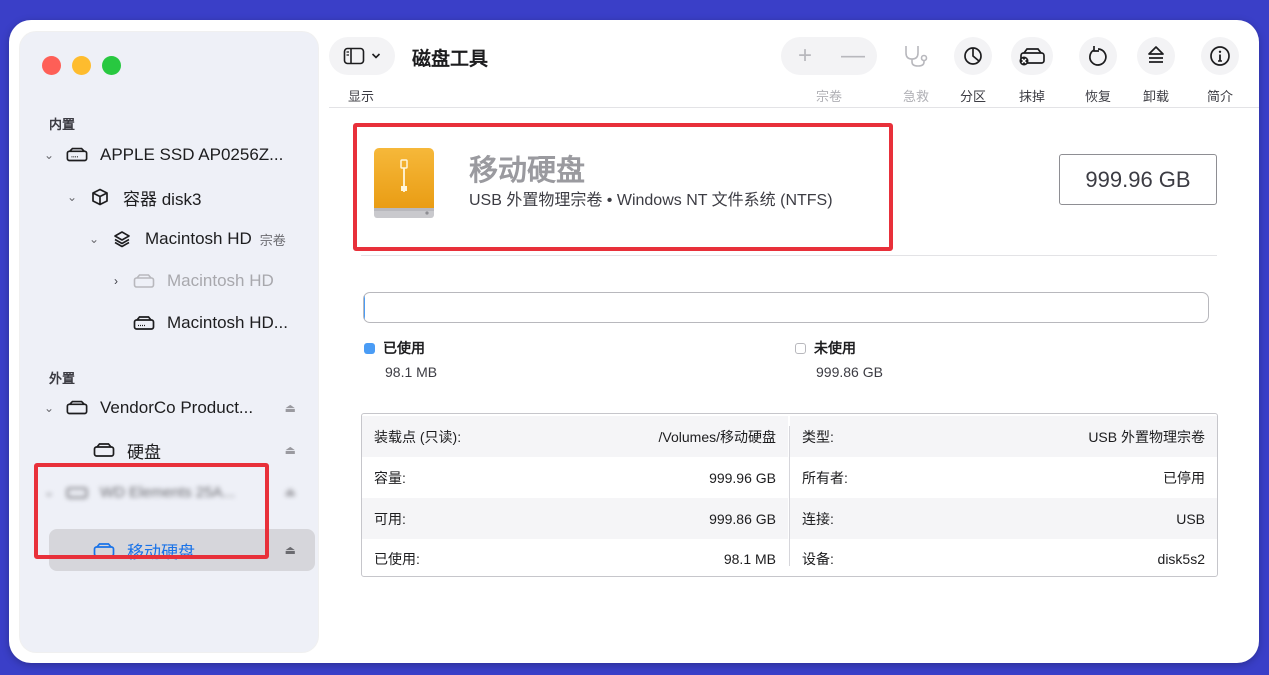  I want to click on info-key: 可用:, so click(390, 518).